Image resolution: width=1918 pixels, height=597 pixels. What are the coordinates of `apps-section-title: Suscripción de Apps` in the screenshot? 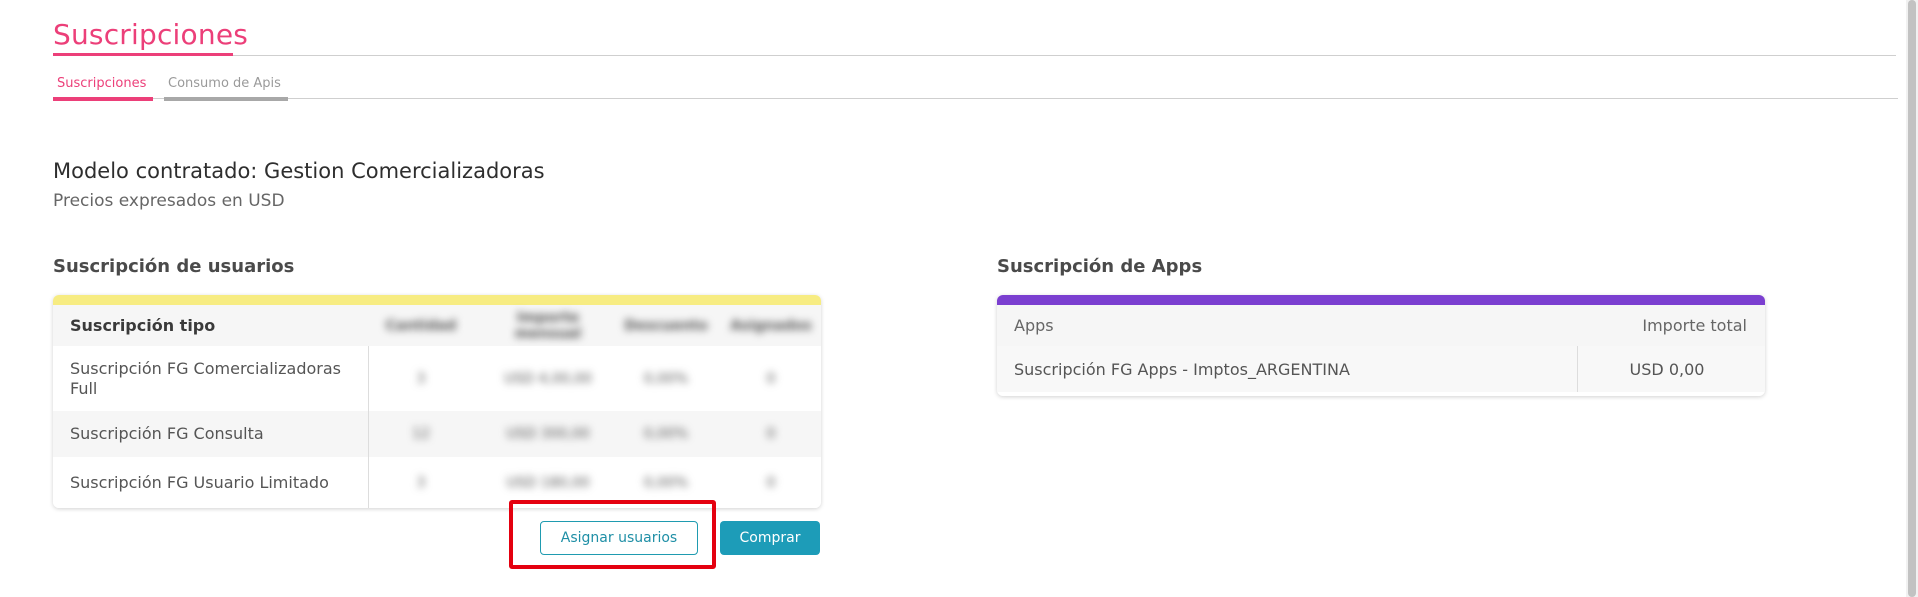 It's located at (1100, 266).